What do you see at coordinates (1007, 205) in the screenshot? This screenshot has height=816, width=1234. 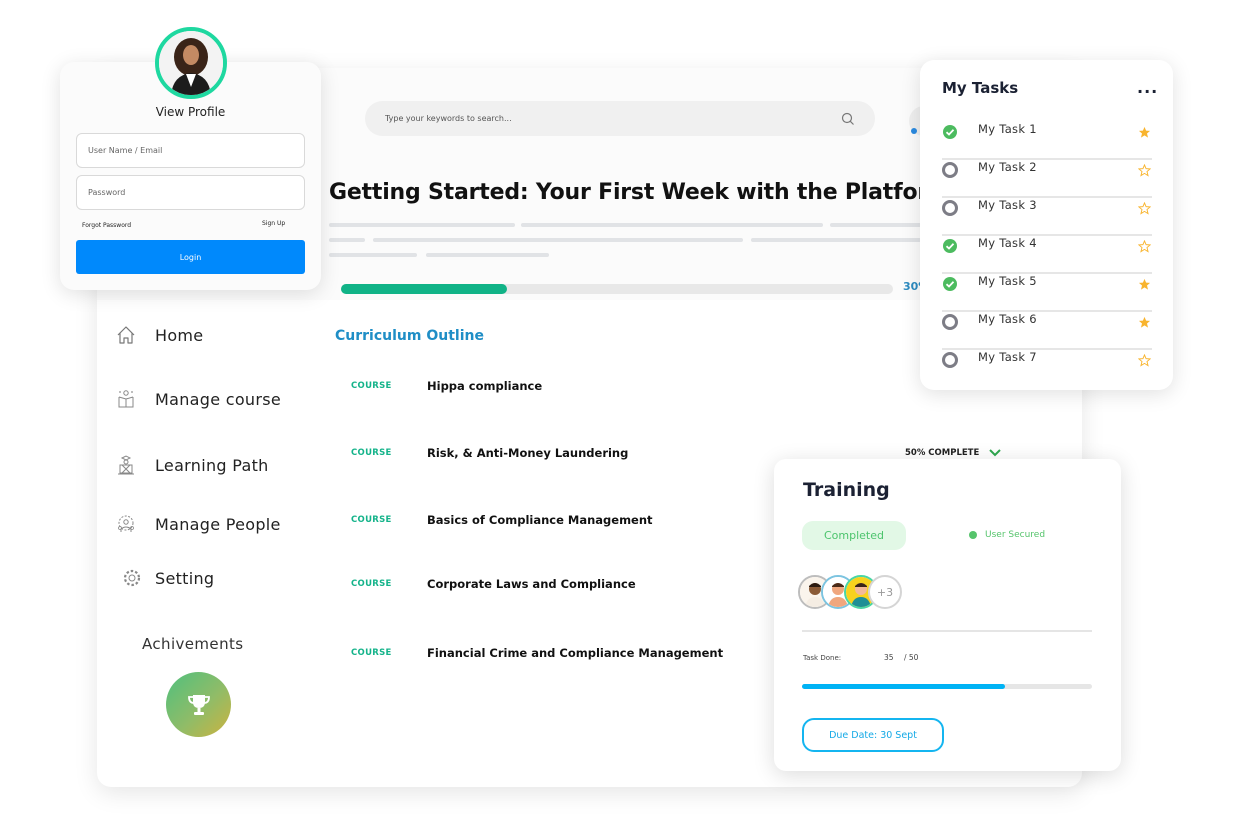 I see `task-label: My Task 3` at bounding box center [1007, 205].